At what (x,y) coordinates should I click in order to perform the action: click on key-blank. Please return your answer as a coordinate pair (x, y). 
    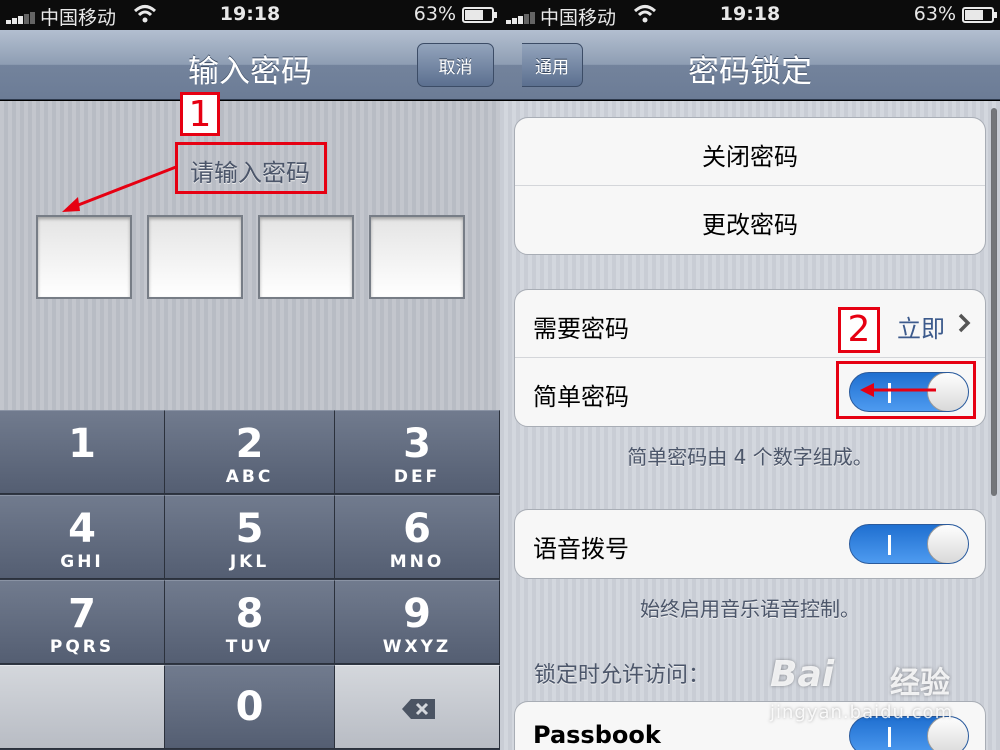
    Looking at the image, I should click on (82, 707).